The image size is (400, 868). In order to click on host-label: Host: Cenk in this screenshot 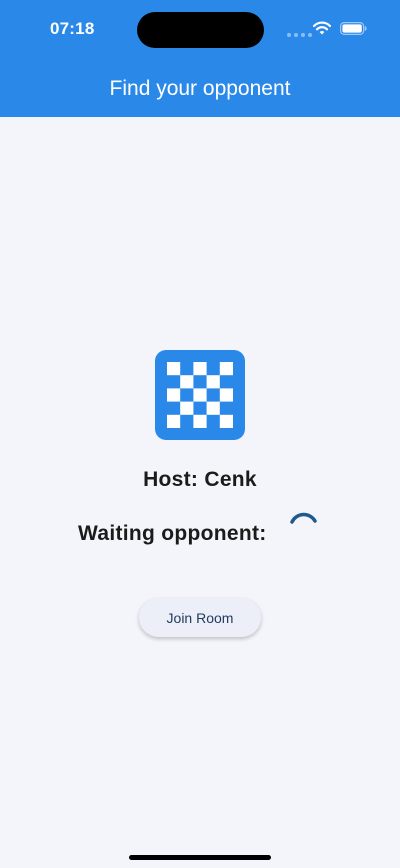, I will do `click(200, 479)`.